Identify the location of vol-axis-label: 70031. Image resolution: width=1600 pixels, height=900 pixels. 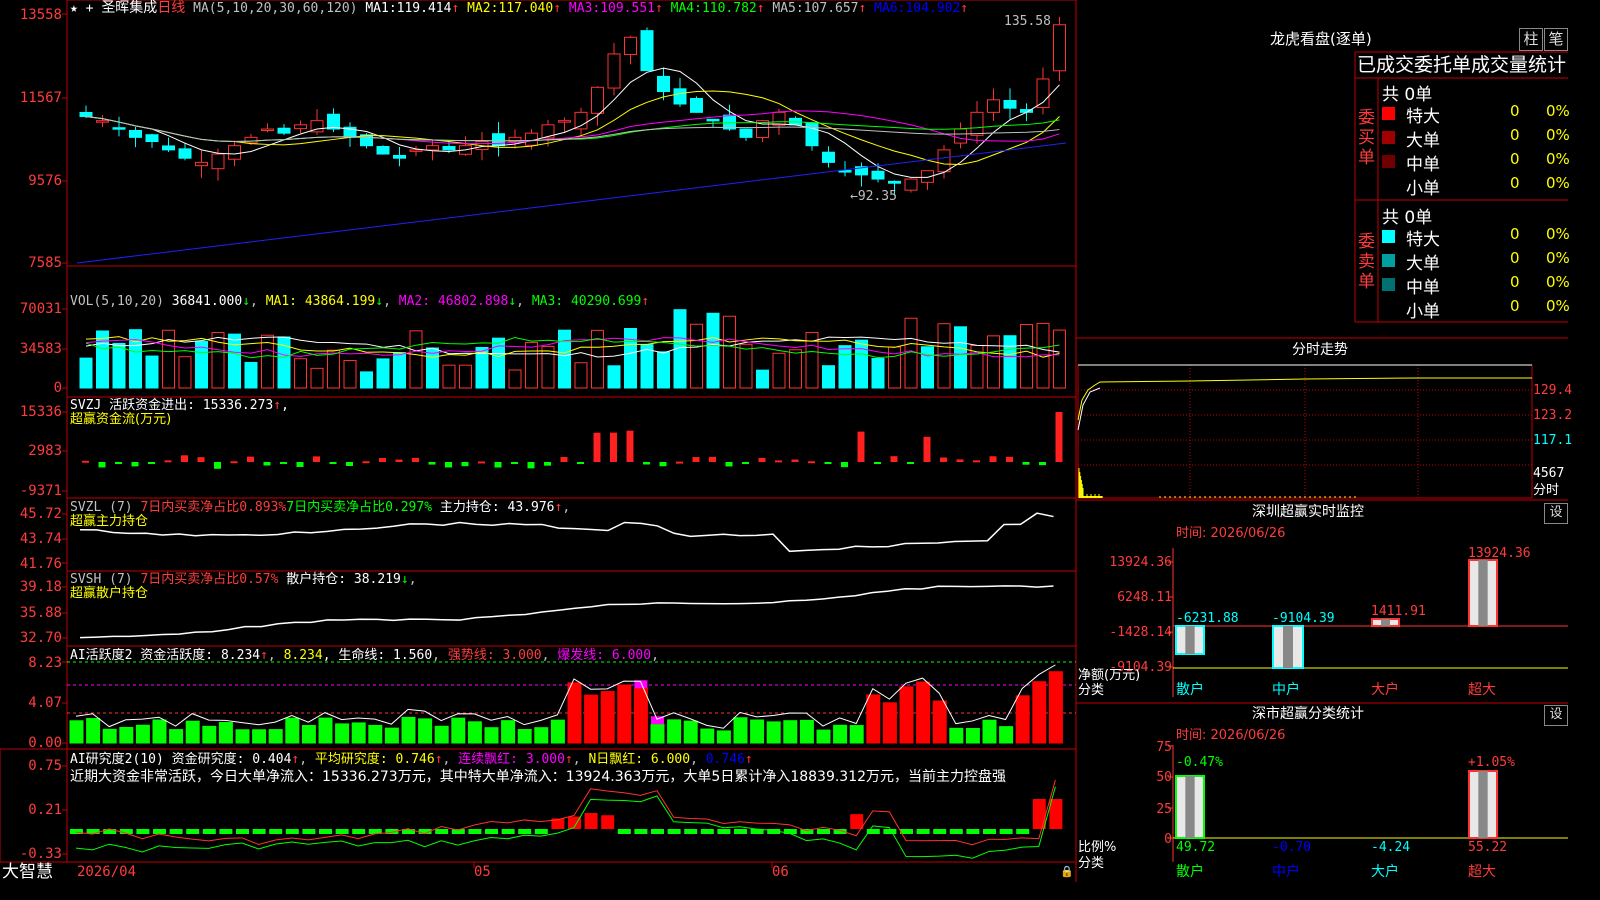
(40, 309).